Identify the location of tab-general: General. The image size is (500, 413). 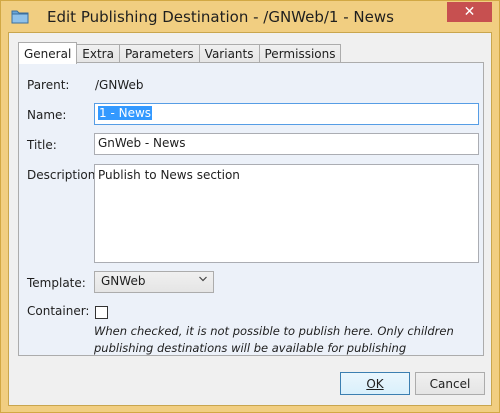
(48, 53).